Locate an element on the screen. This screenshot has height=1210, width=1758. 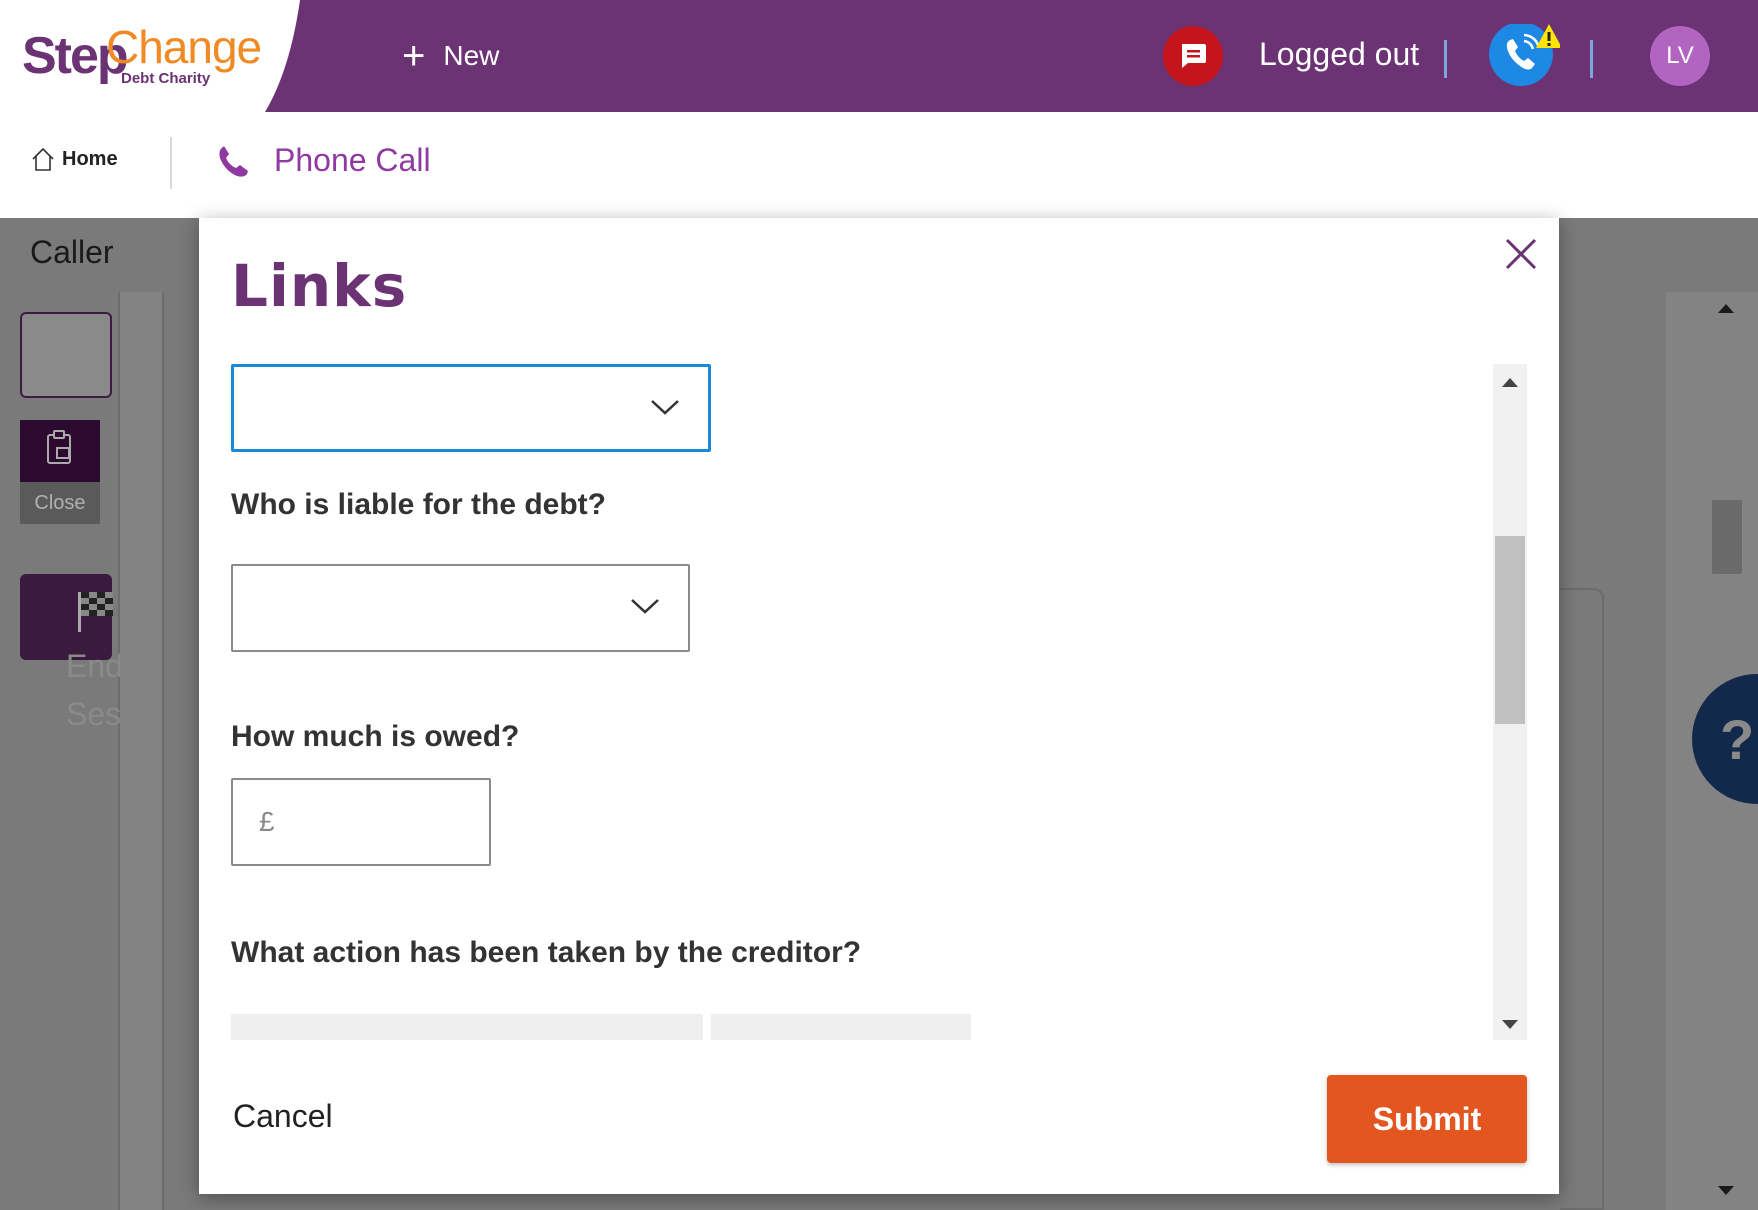
page-scroll-up-arrow is located at coordinates (1726, 308).